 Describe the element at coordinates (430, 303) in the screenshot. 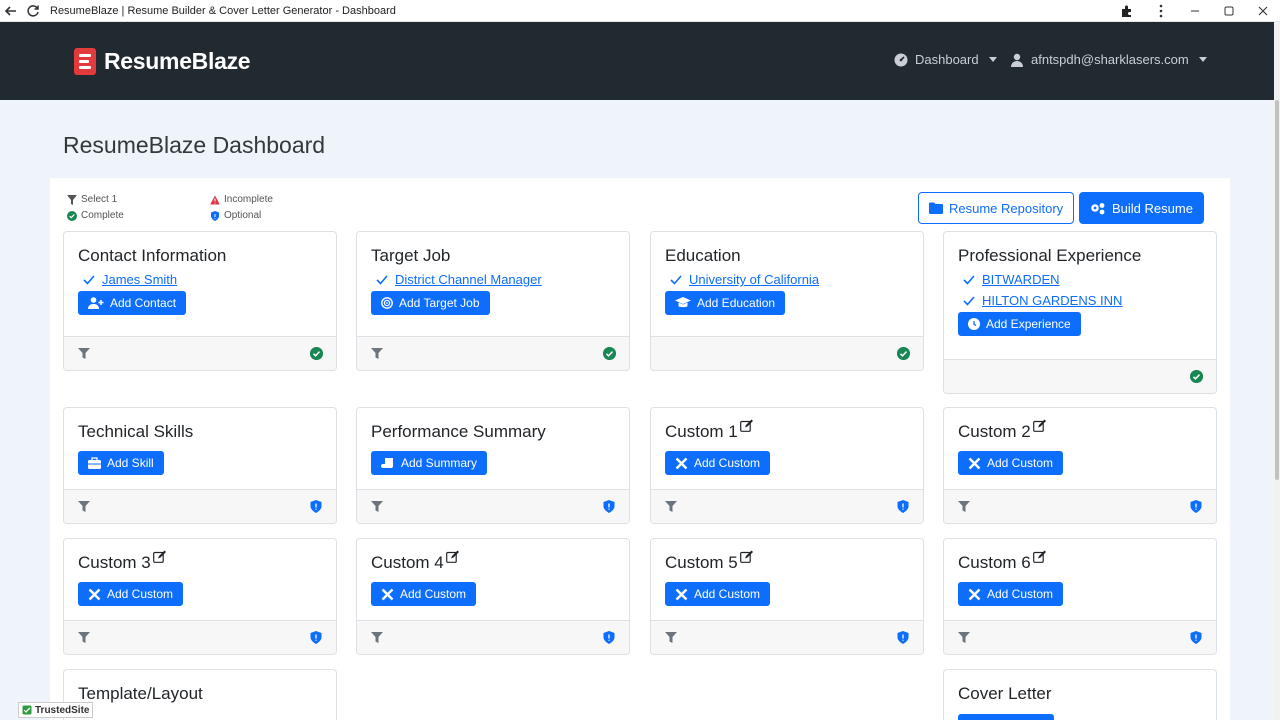

I see `add-target-job-button: Add Target Job` at that location.